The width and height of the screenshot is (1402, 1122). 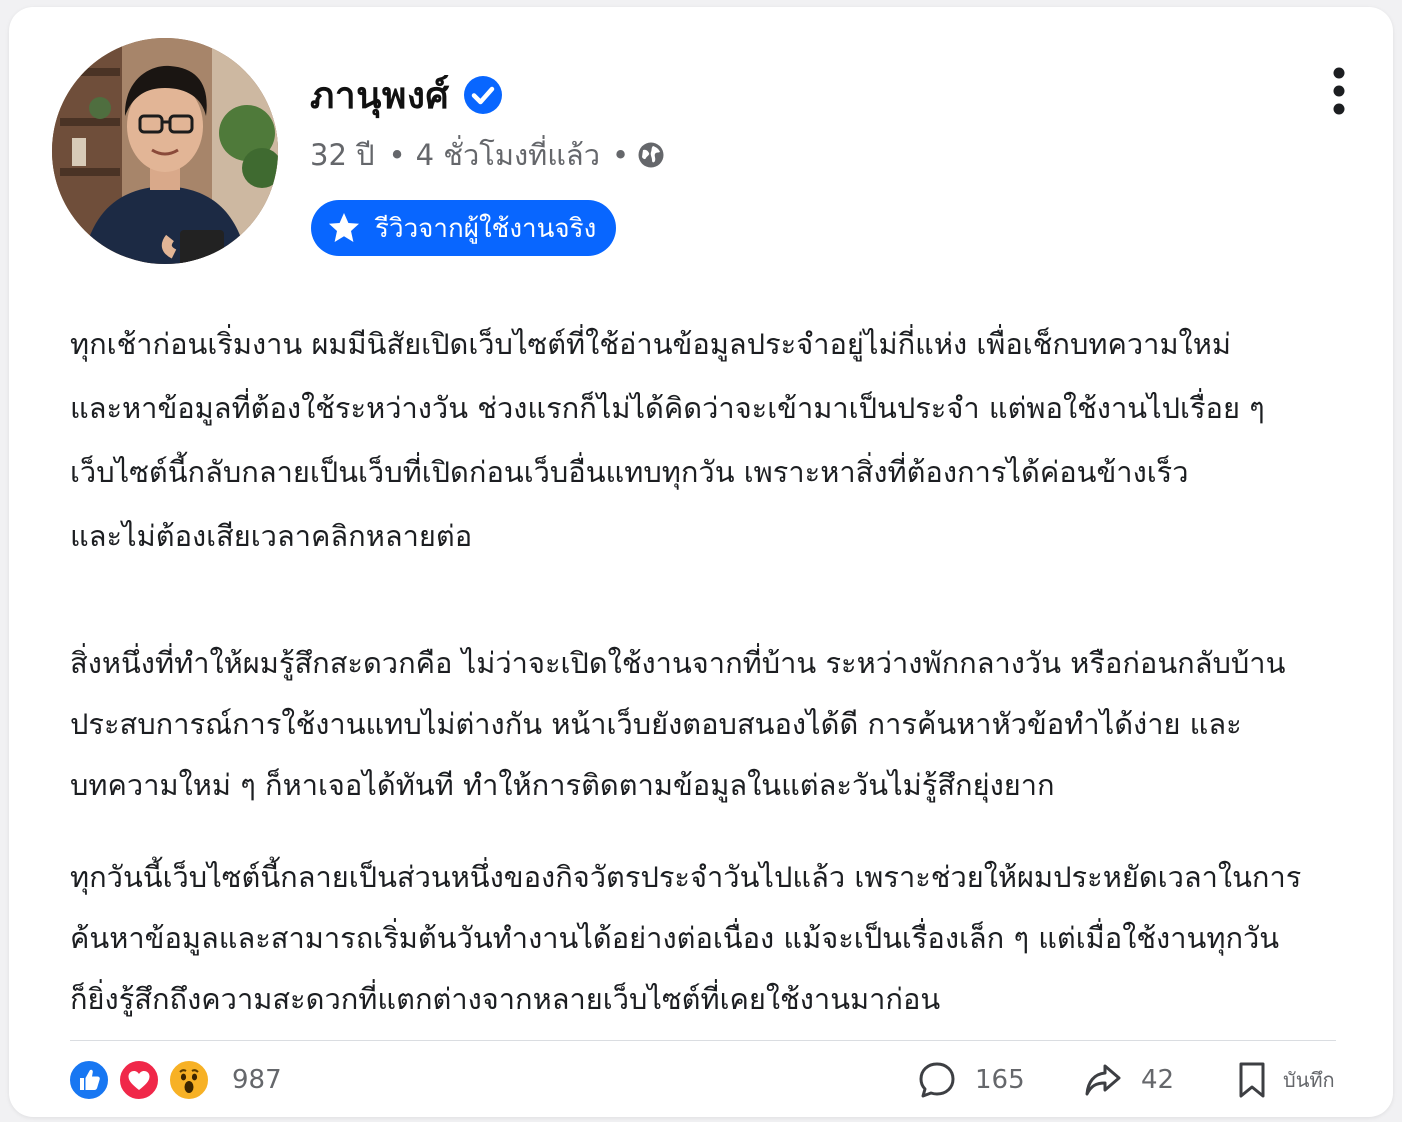 I want to click on verified-review-badge: รีวิวจากผู้ใช้งานจริง, so click(x=464, y=228).